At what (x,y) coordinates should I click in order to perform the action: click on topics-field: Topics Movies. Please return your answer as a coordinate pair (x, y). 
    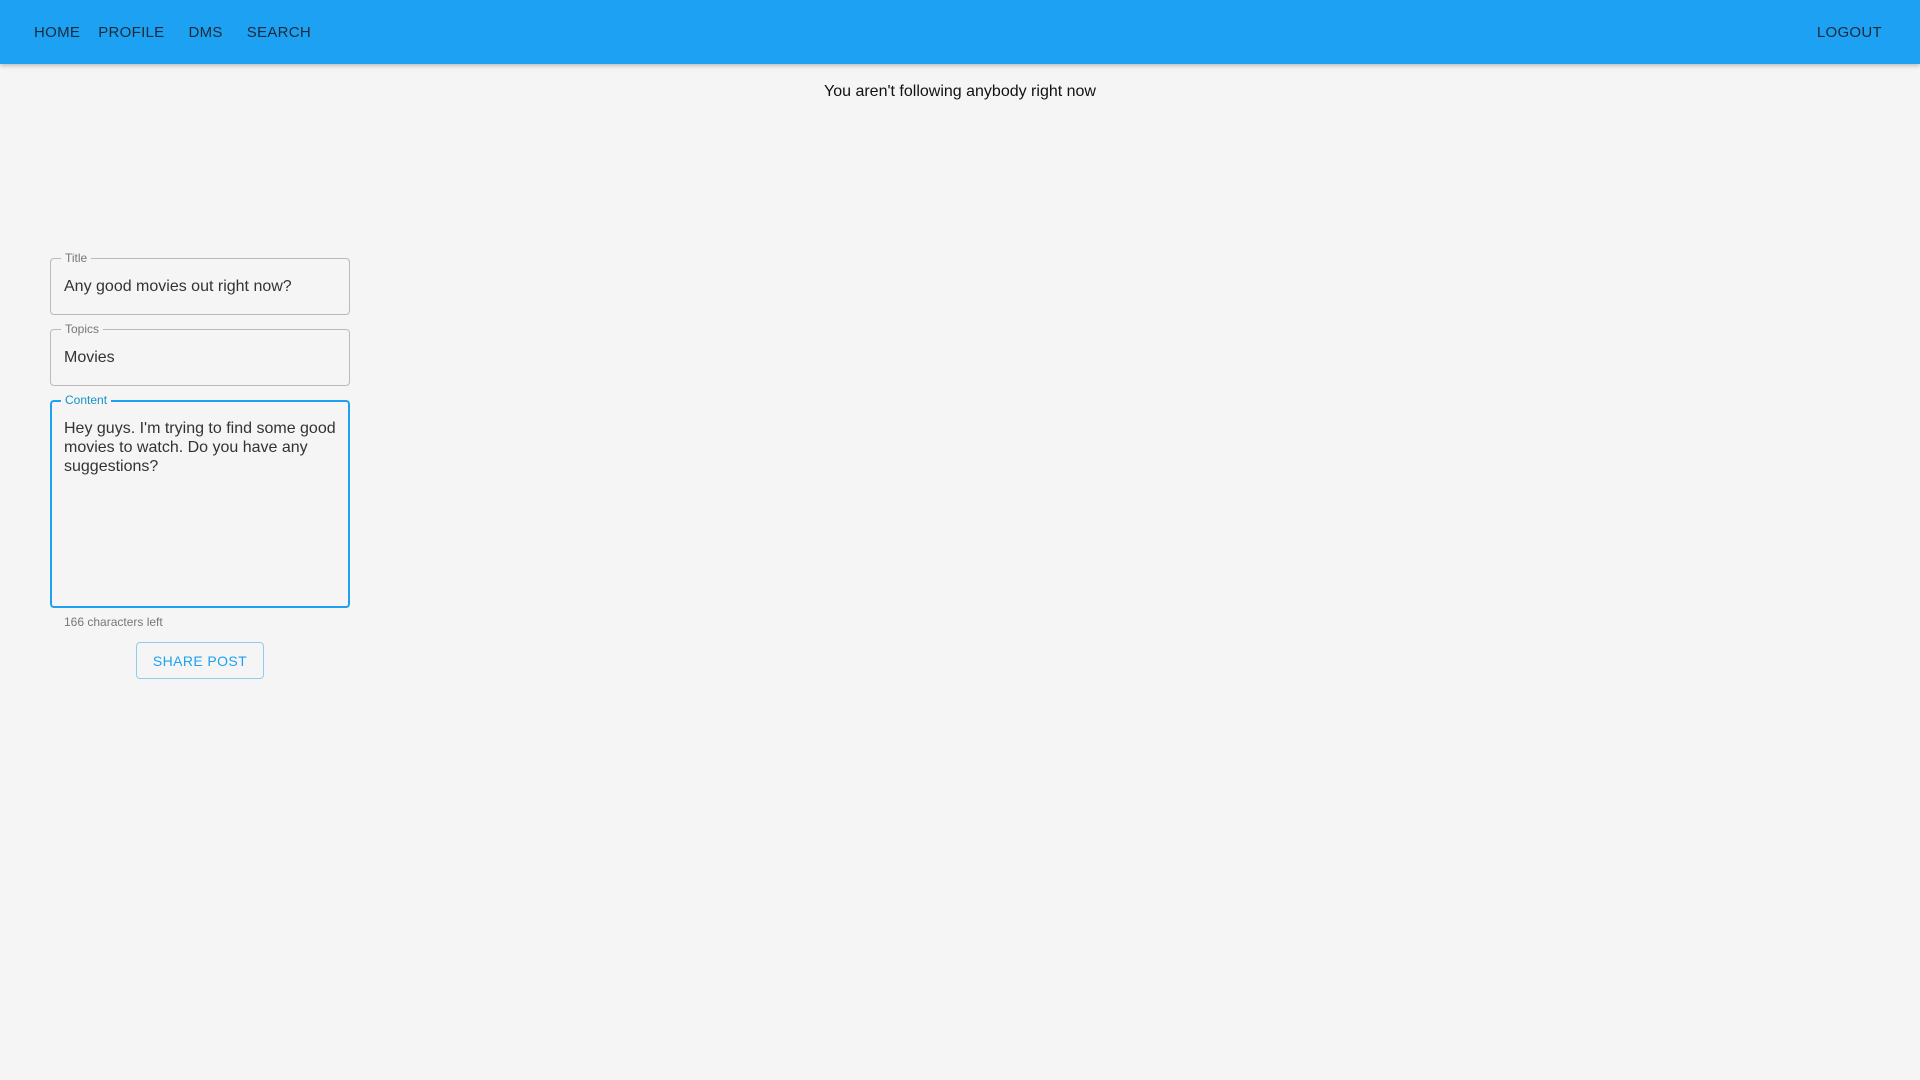
    Looking at the image, I should click on (200, 354).